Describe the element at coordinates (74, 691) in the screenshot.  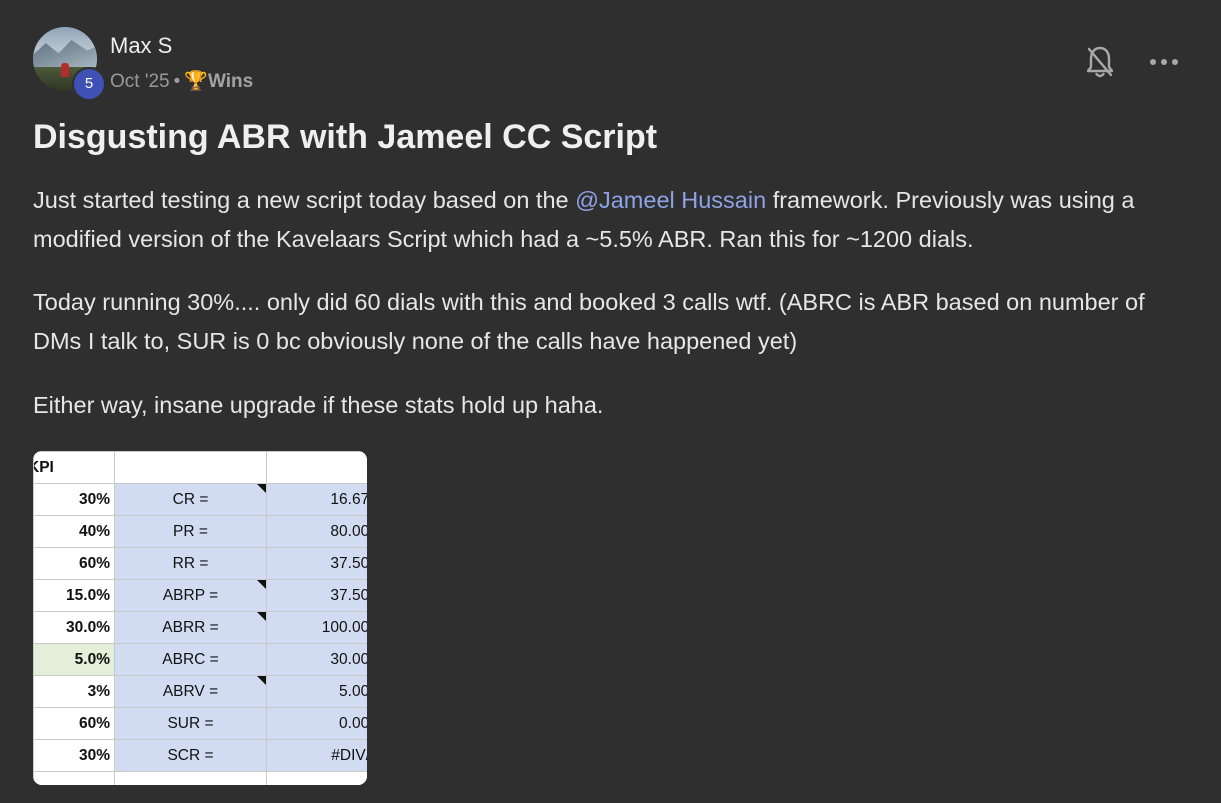
I see `kpi-target-cell: 3%` at that location.